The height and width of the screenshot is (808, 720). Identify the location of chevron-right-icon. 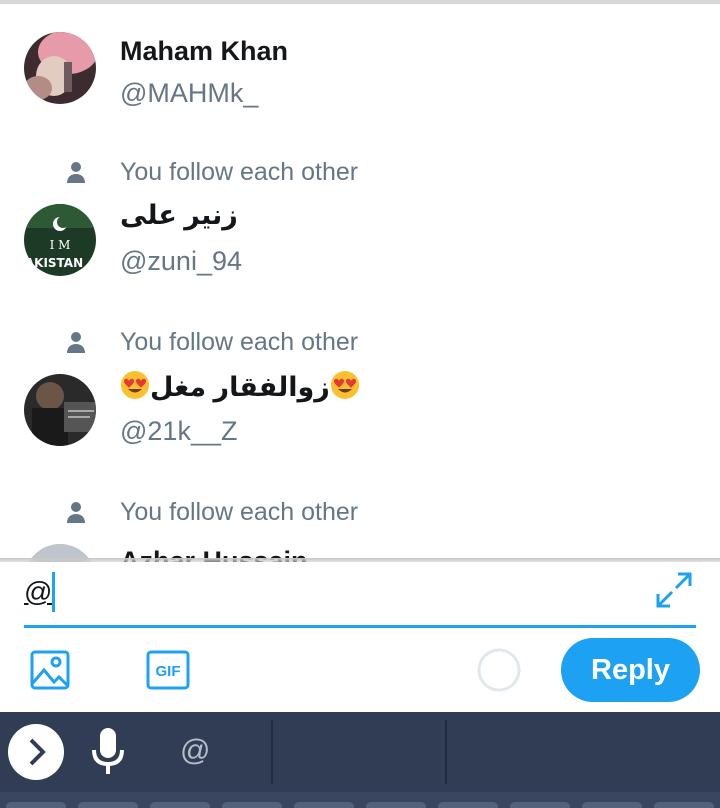
(37, 752).